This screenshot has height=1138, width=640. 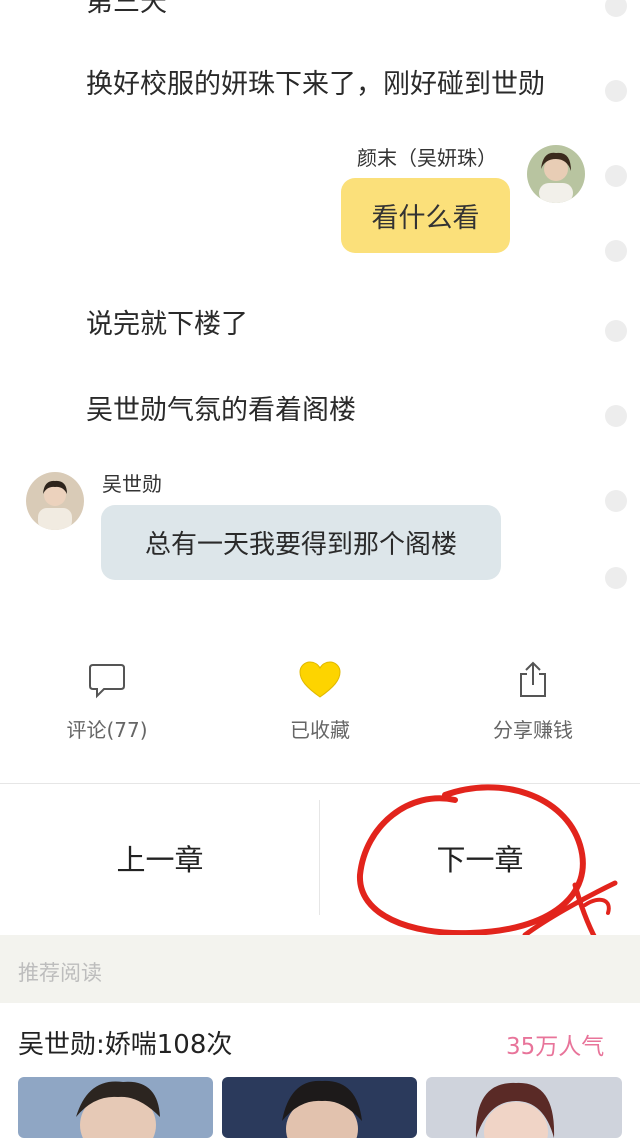 What do you see at coordinates (320, 730) in the screenshot?
I see `favorite-label: 已收藏` at bounding box center [320, 730].